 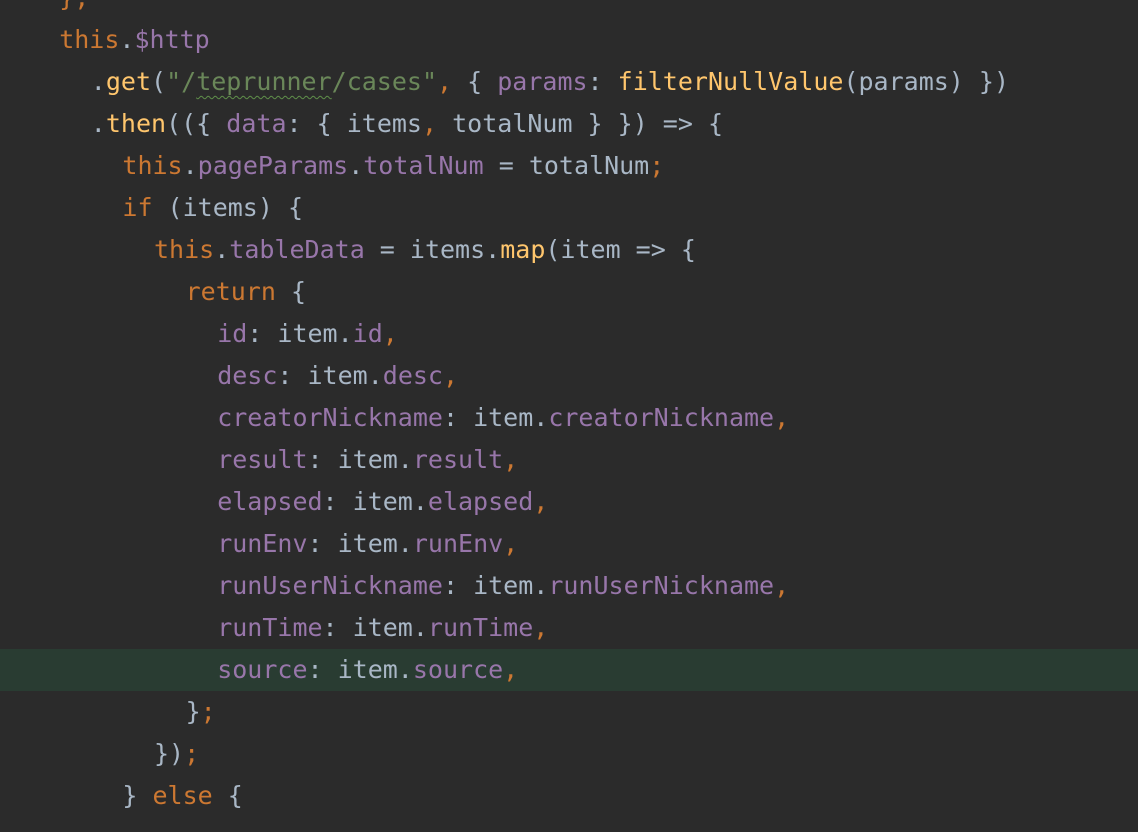 What do you see at coordinates (569, 628) in the screenshot?
I see `code-line: runTime: item.runTime,` at bounding box center [569, 628].